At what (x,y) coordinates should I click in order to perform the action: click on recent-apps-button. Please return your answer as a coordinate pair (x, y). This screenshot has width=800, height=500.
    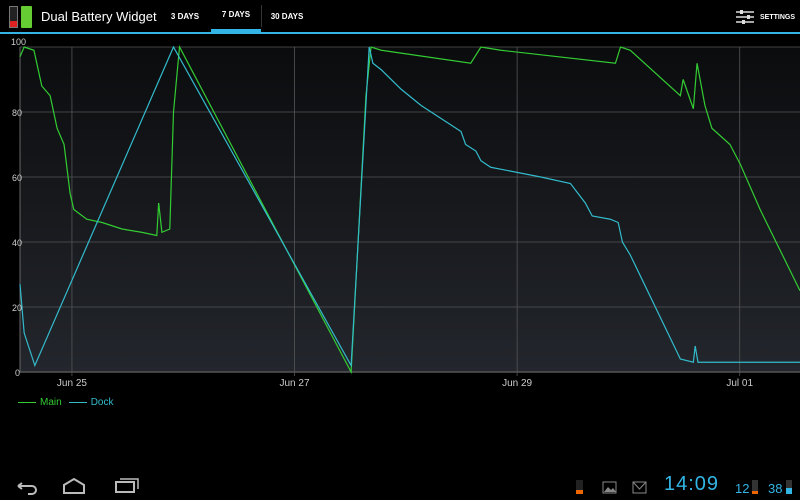
    Looking at the image, I should click on (127, 485).